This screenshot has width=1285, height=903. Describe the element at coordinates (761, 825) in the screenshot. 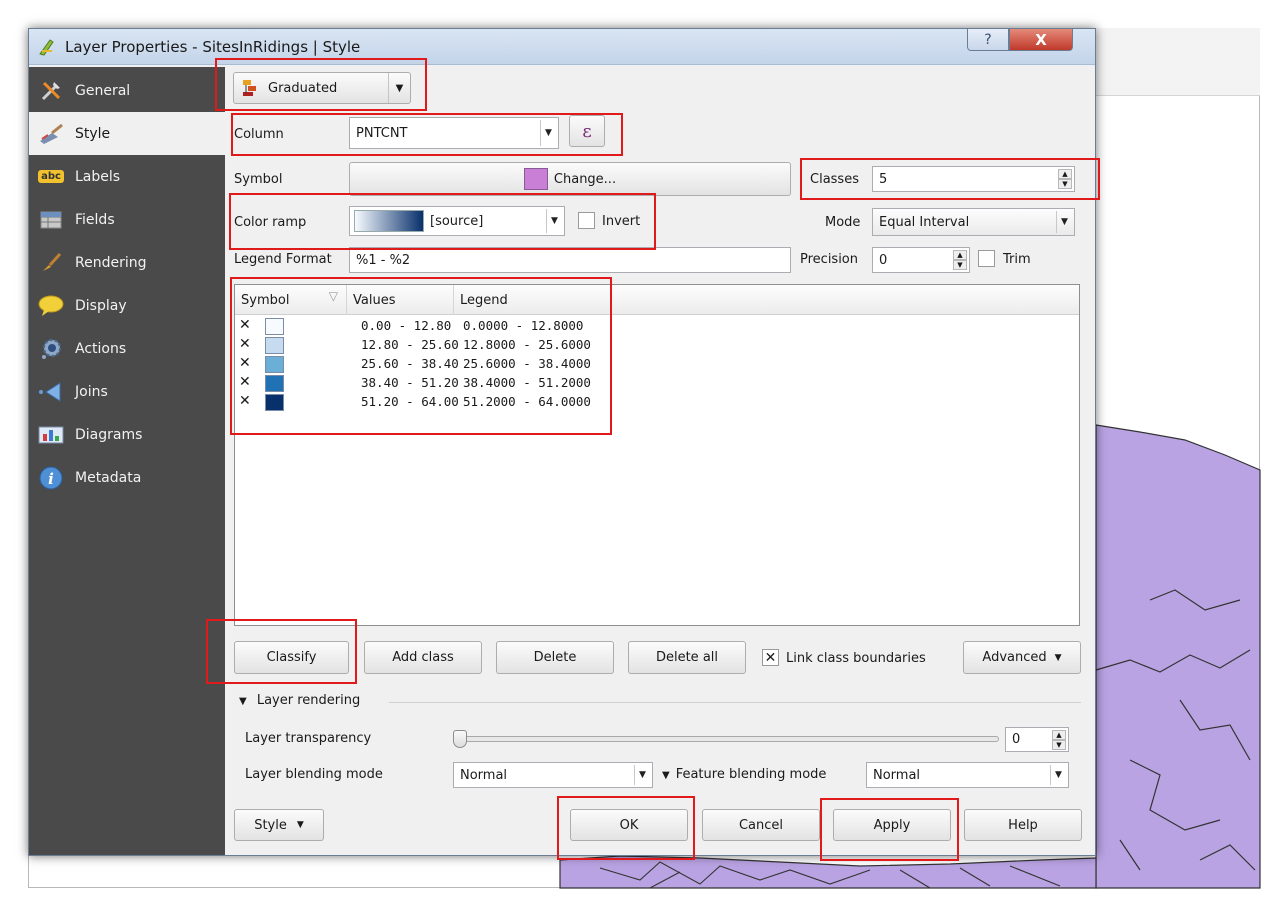

I see `cancel-button: Cancel` at that location.